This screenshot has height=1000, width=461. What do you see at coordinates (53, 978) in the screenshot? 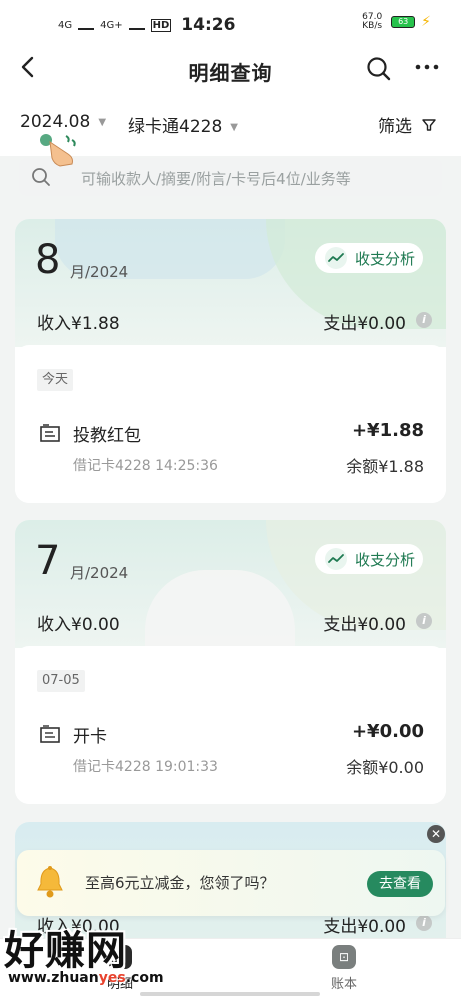
I see `watermark-url-prefix: www.zhuan` at bounding box center [53, 978].